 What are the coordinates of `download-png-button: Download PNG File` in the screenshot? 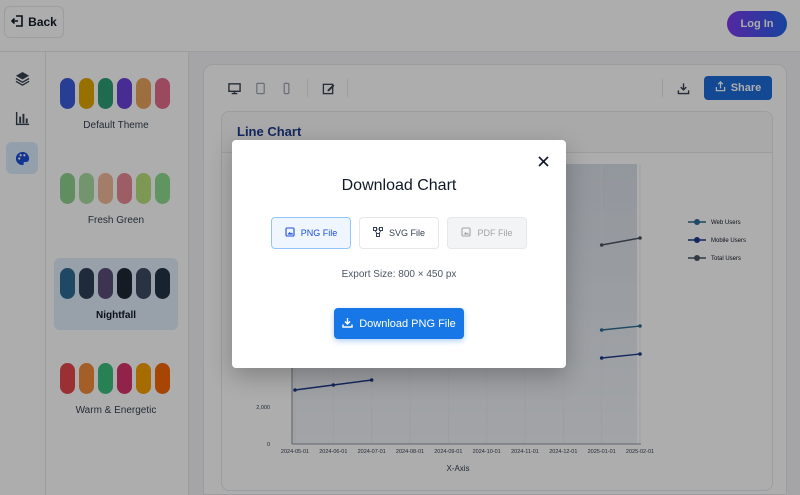 It's located at (399, 323).